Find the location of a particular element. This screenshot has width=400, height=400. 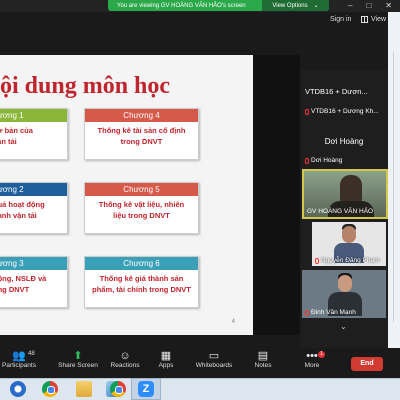

chapter-5-header: Chương 5 is located at coordinates (141, 189).